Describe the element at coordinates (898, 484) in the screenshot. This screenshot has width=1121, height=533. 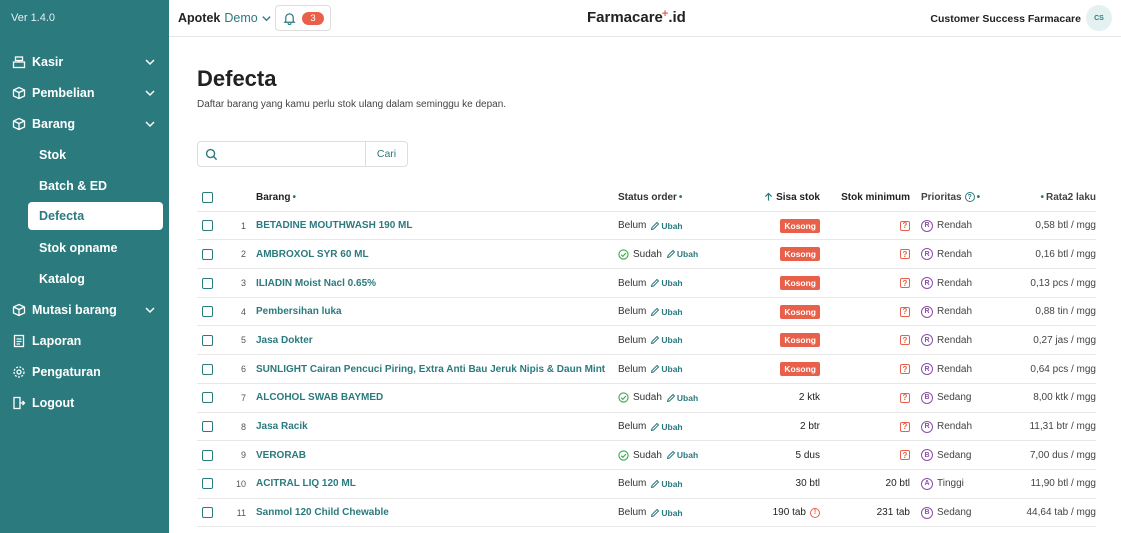
I see `stok-minimum: 20 btl` at that location.